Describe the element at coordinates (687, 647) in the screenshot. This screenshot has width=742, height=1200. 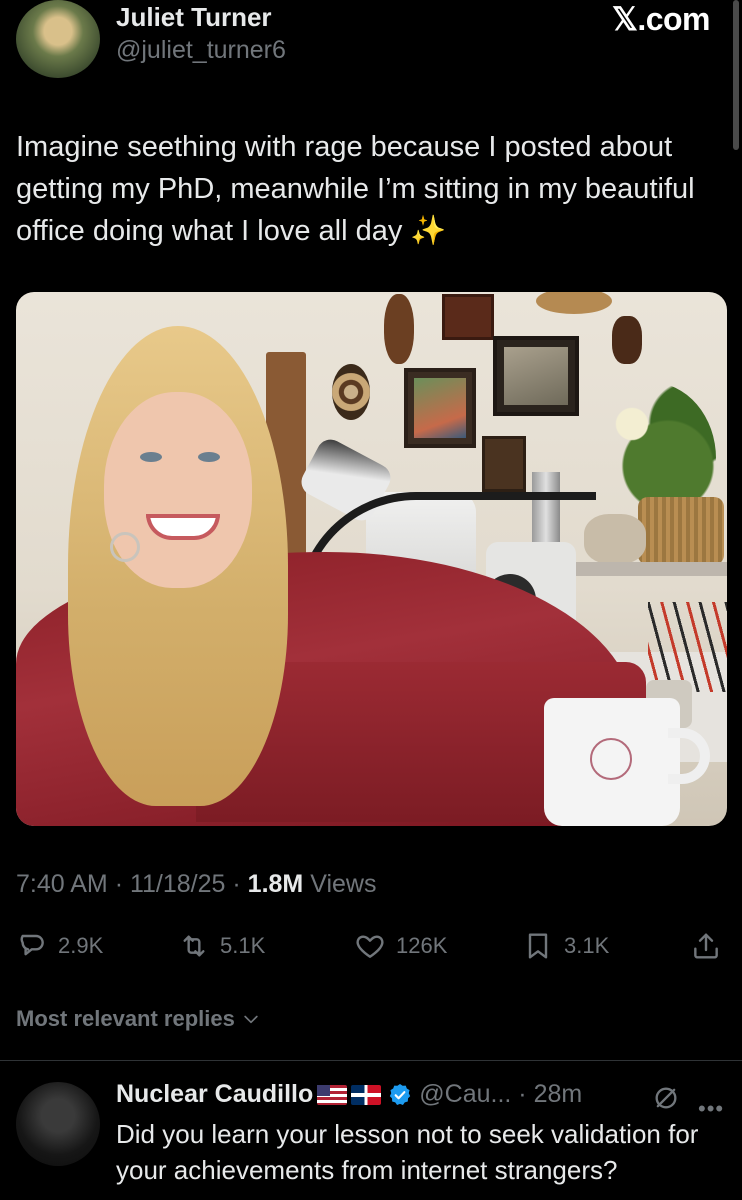
I see `photo-pencils` at that location.